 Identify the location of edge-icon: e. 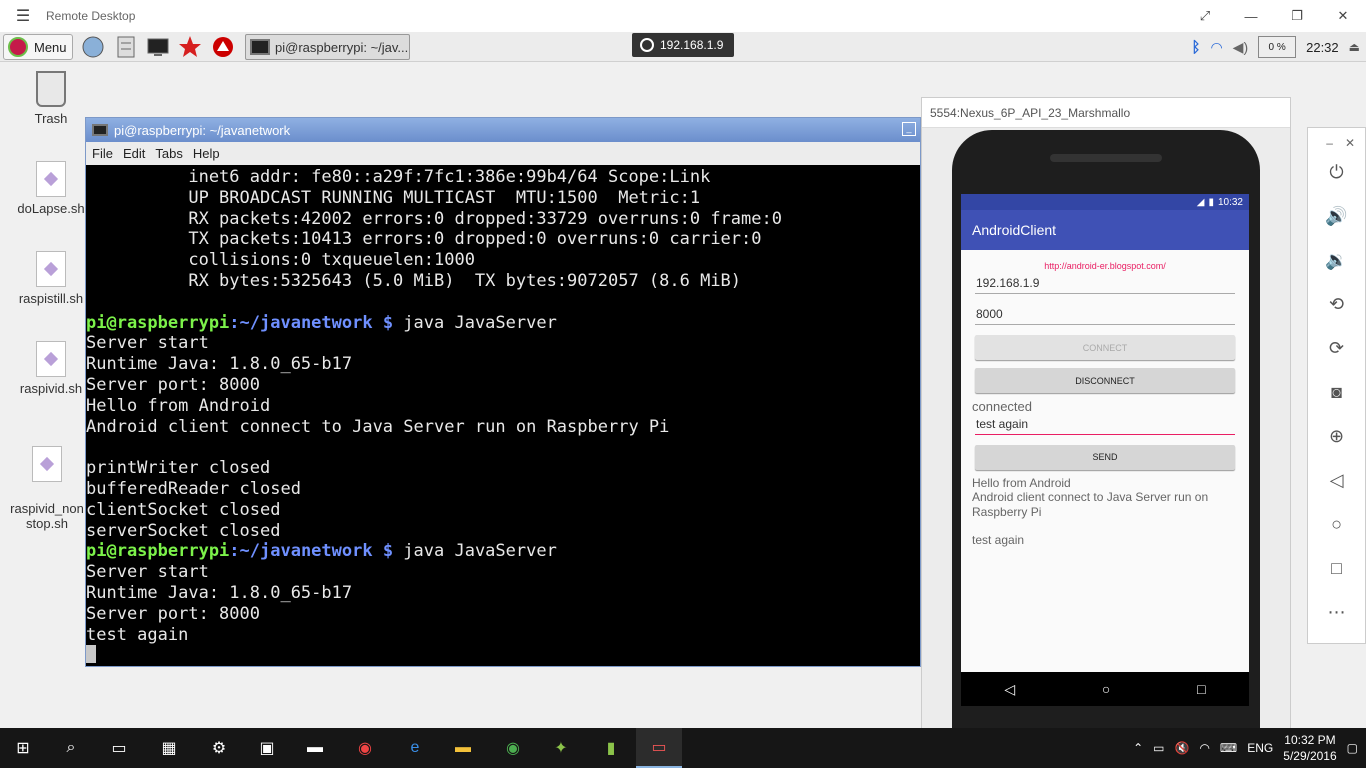
(415, 748).